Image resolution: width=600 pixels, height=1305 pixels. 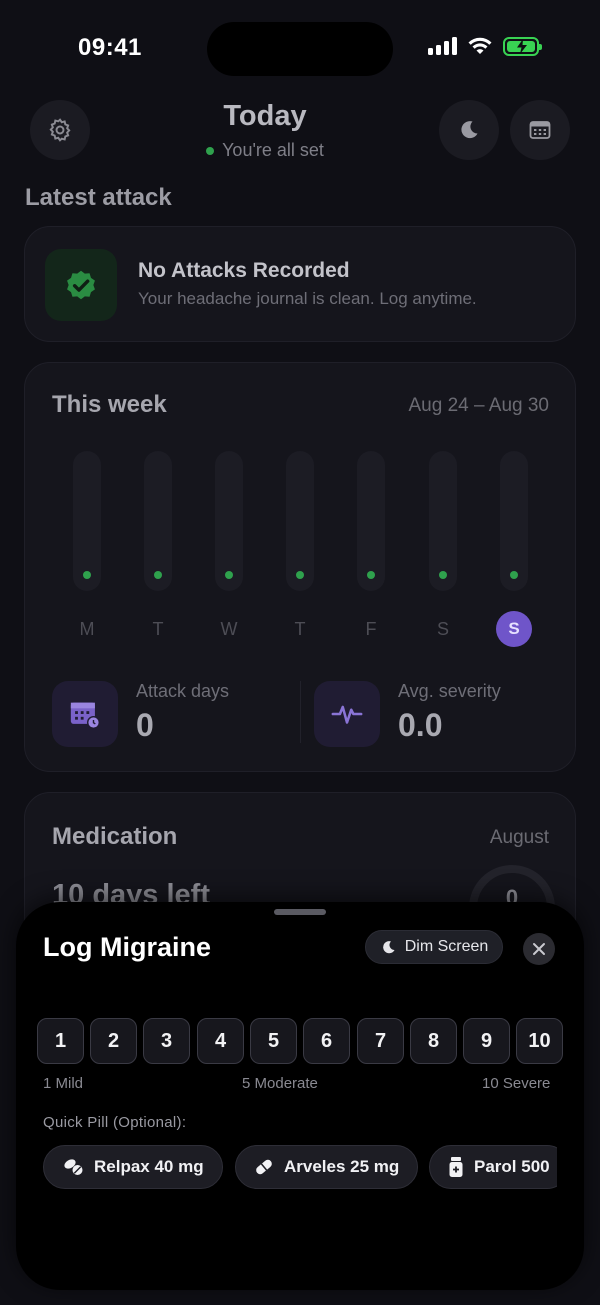 What do you see at coordinates (516, 1083) in the screenshot?
I see `scale-label-severe: 10 Severe` at bounding box center [516, 1083].